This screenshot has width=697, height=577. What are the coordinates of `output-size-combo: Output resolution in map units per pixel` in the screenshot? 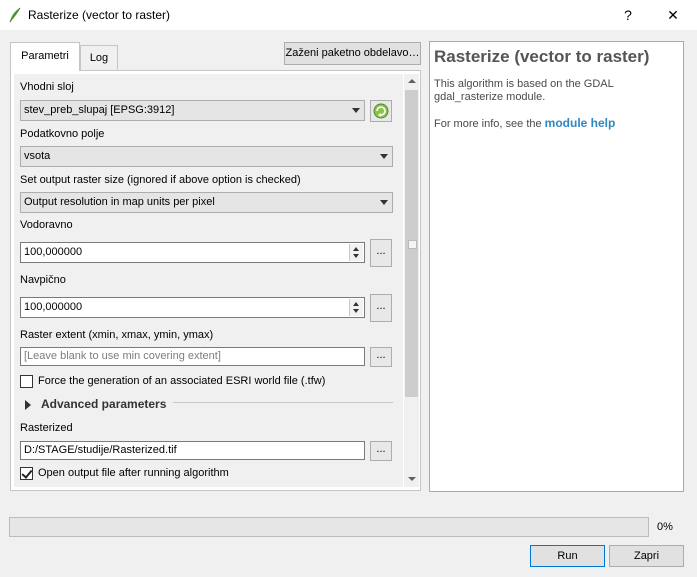 It's located at (206, 202).